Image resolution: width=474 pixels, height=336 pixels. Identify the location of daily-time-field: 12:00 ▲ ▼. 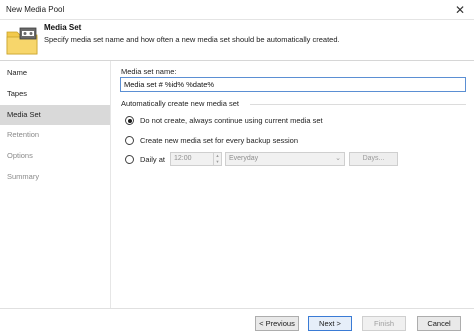
(196, 159).